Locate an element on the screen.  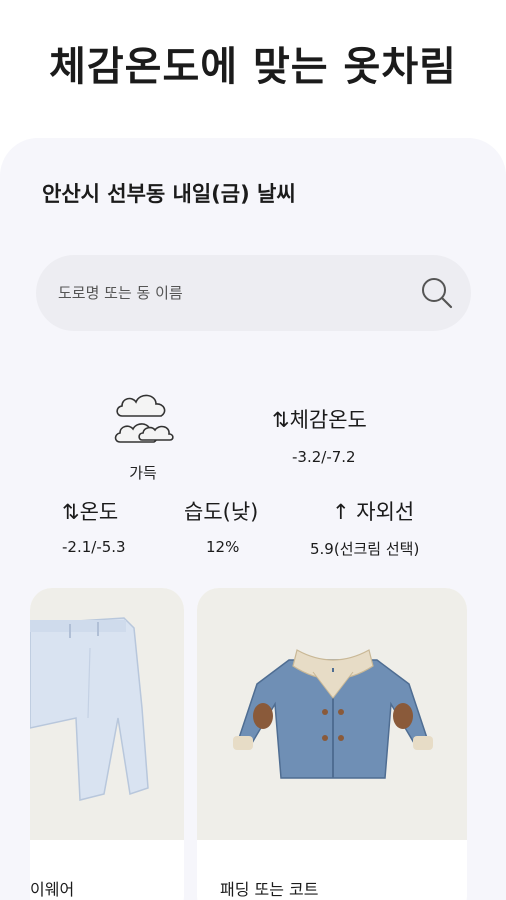
uv-label: ↑ 자외선 is located at coordinates (373, 512).